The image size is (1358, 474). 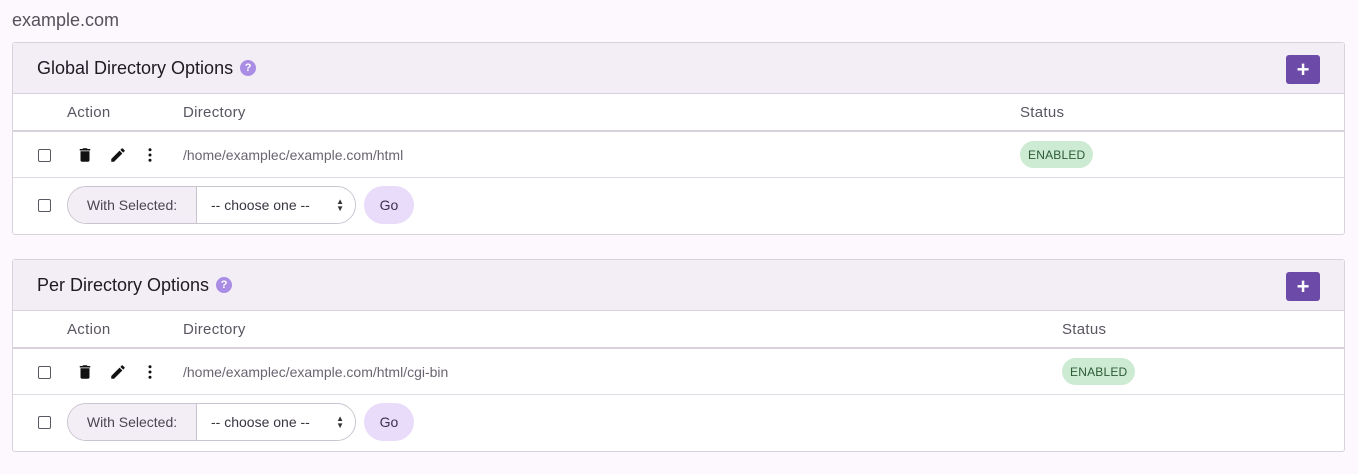 What do you see at coordinates (293, 155) in the screenshot?
I see `directory-path: /home/examplec/example.com/html` at bounding box center [293, 155].